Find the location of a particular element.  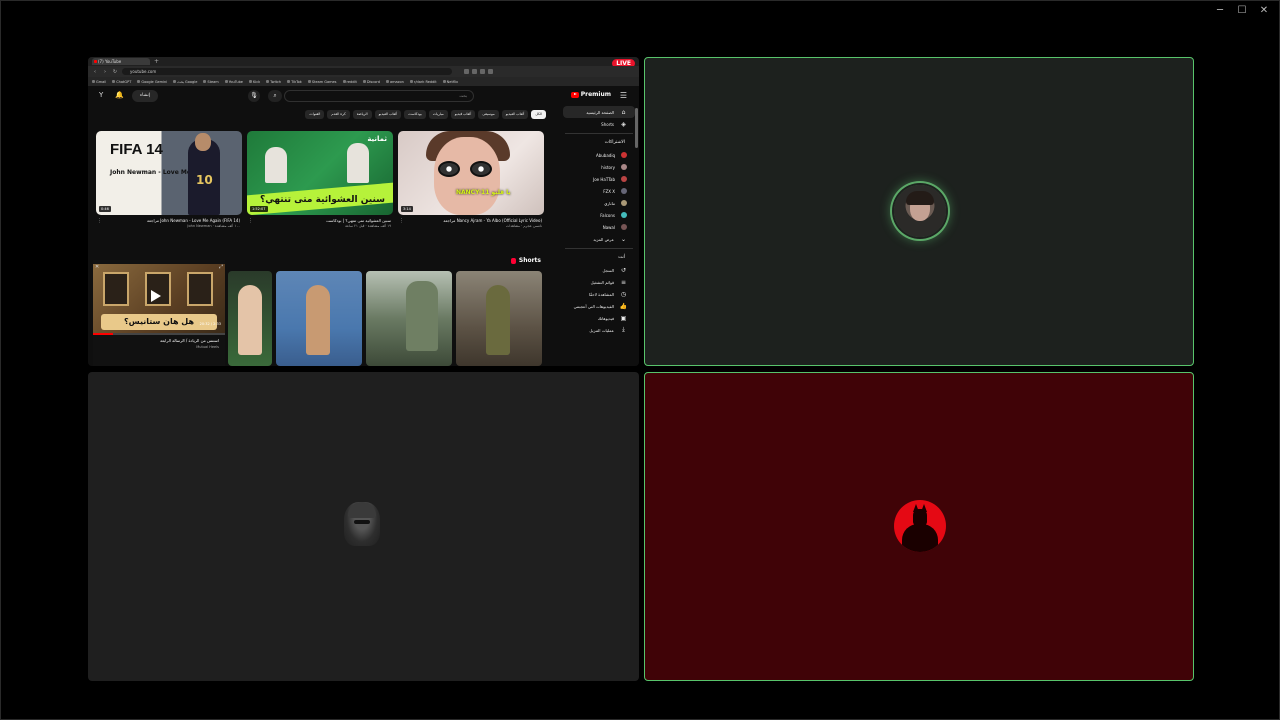

maximize-button: ☐ is located at coordinates (1242, 10).